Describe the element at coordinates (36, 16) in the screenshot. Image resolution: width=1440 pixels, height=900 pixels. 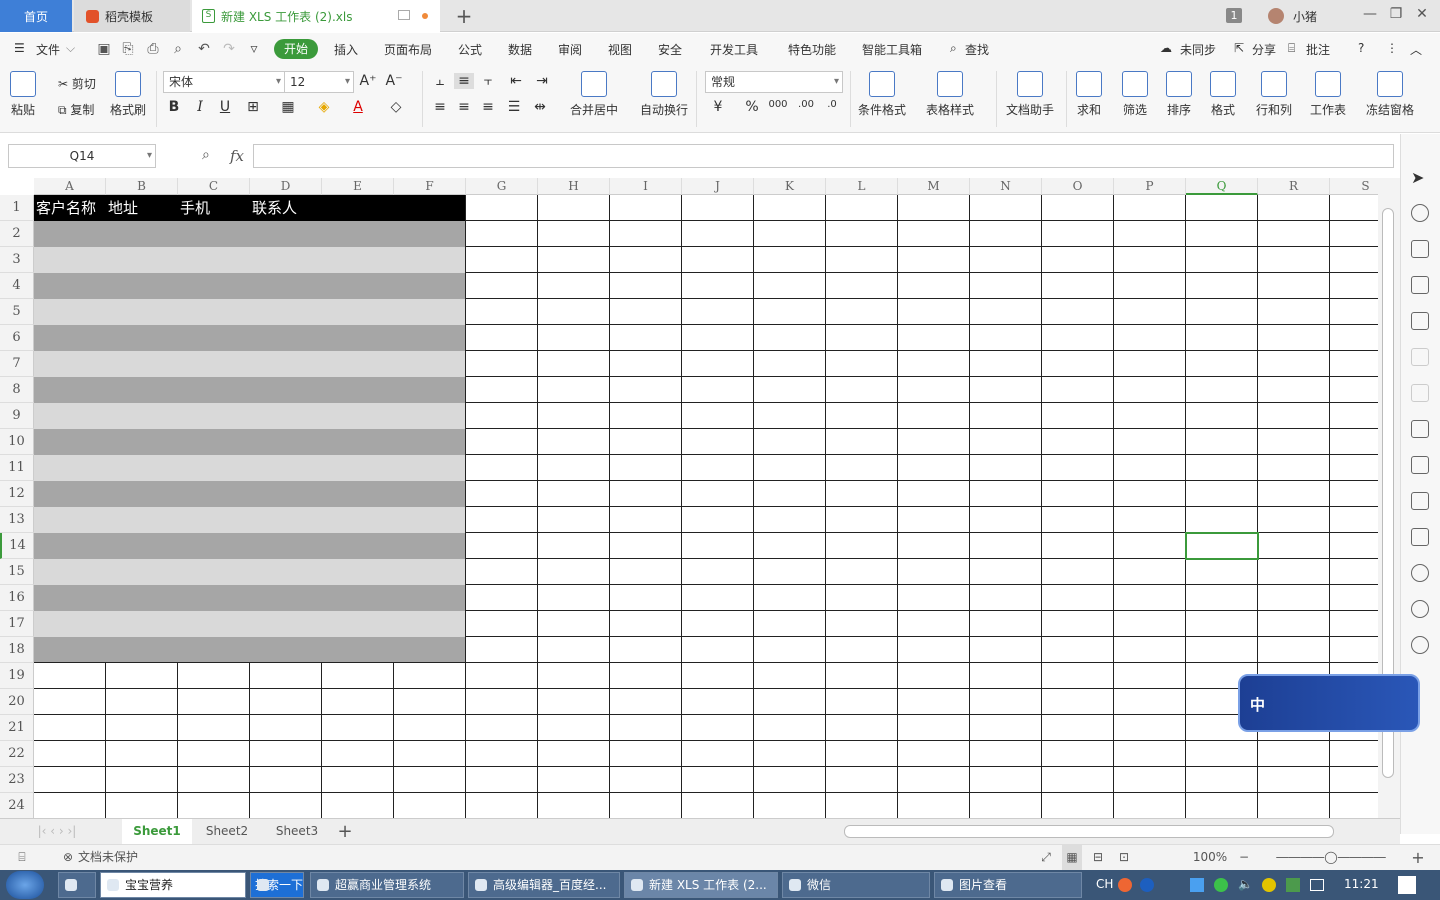
I see `tab-home: 首页` at that location.